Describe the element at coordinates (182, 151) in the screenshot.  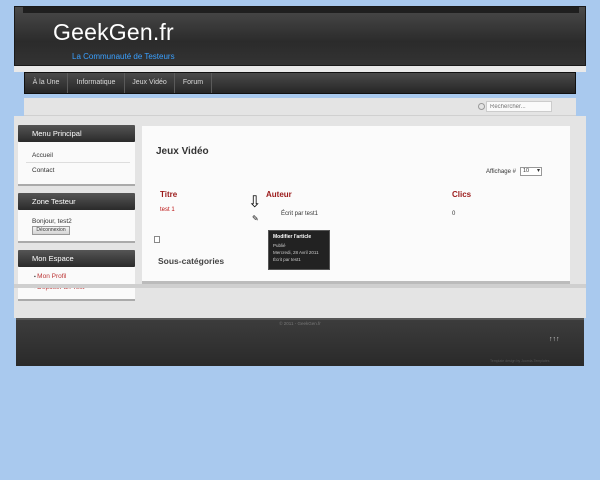
I see `page-title: Jeux Vidéo` at that location.